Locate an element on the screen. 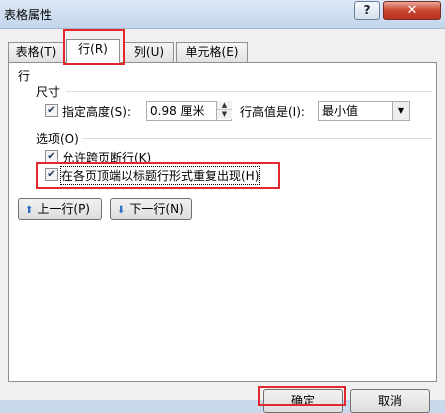 This screenshot has width=445, height=413. row-height-is-label: 行高值是(I): is located at coordinates (272, 112).